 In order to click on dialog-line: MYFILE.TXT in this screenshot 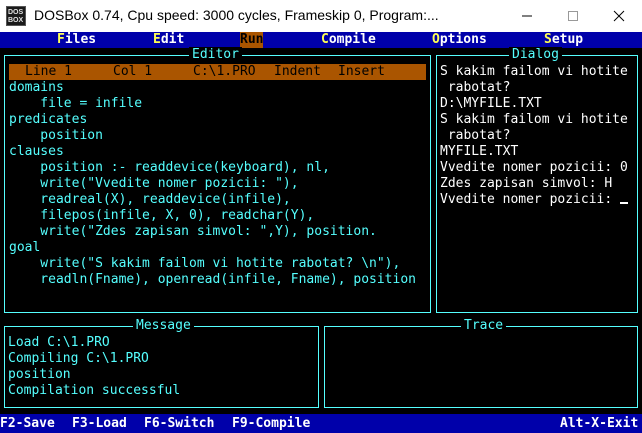, I will do `click(479, 151)`.